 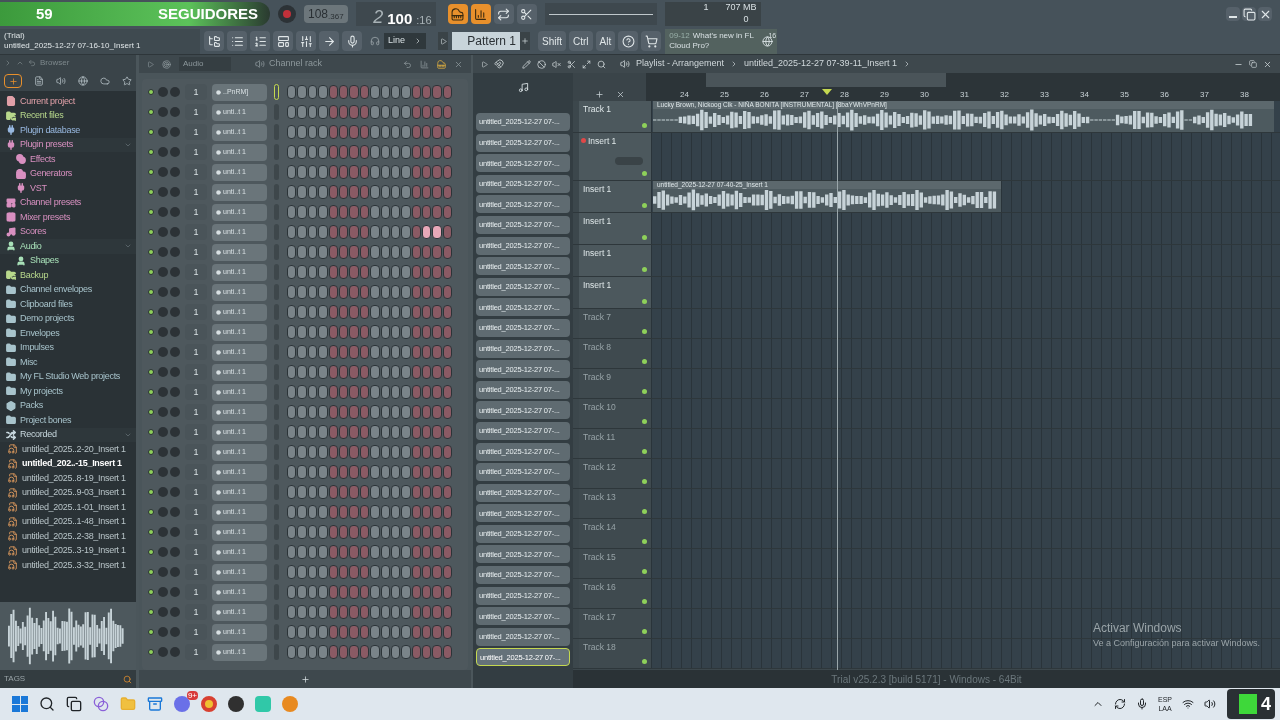 What do you see at coordinates (526, 64) in the screenshot?
I see `pencil-icon` at bounding box center [526, 64].